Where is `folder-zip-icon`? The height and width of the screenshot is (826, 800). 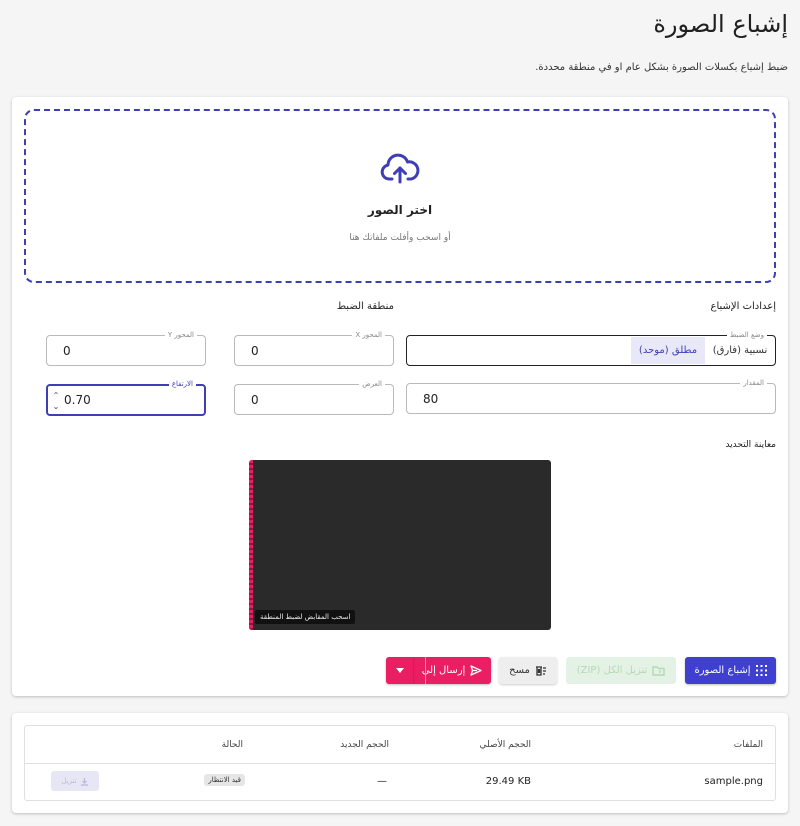 folder-zip-icon is located at coordinates (659, 670).